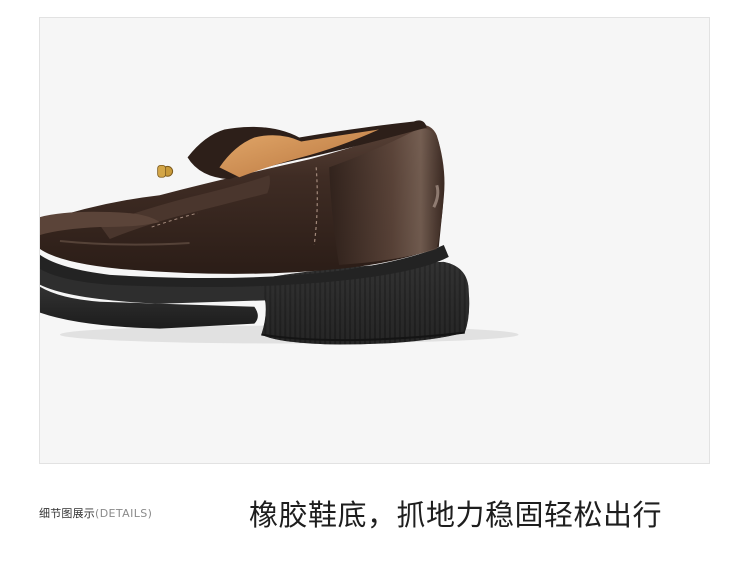 The height and width of the screenshot is (585, 750). I want to click on detail-footer: 细节图展示(DETAILS) 橡胶鞋底，抓地力稳固轻松出行, so click(375, 513).